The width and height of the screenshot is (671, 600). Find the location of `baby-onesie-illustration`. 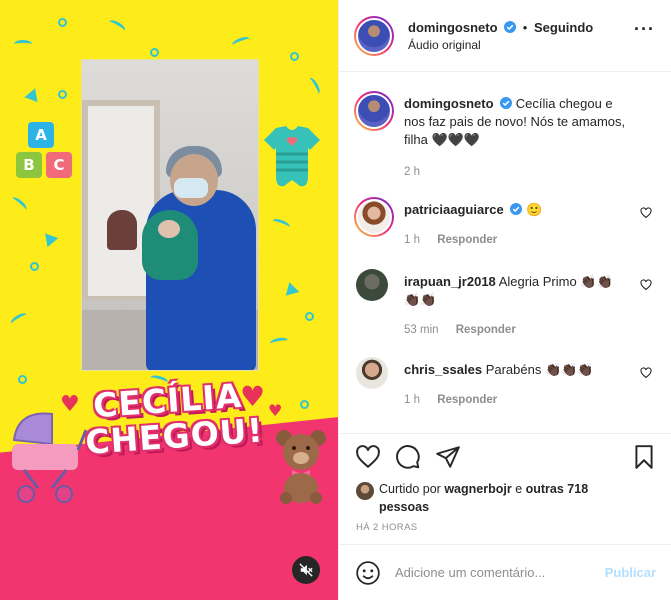

baby-onesie-illustration is located at coordinates (292, 156).